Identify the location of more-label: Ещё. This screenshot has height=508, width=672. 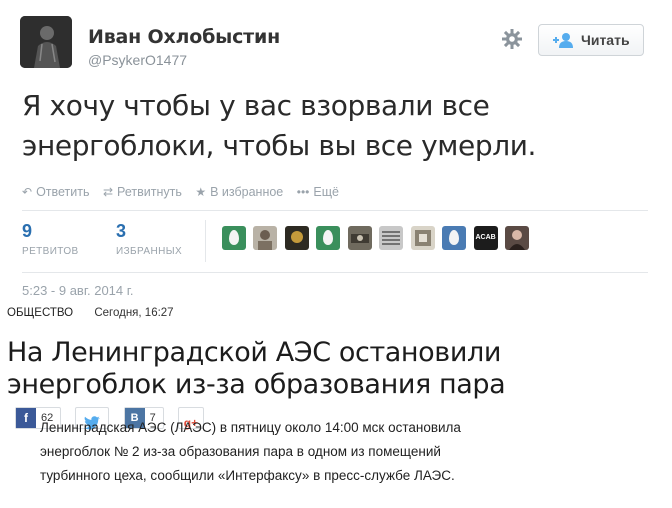
(326, 192).